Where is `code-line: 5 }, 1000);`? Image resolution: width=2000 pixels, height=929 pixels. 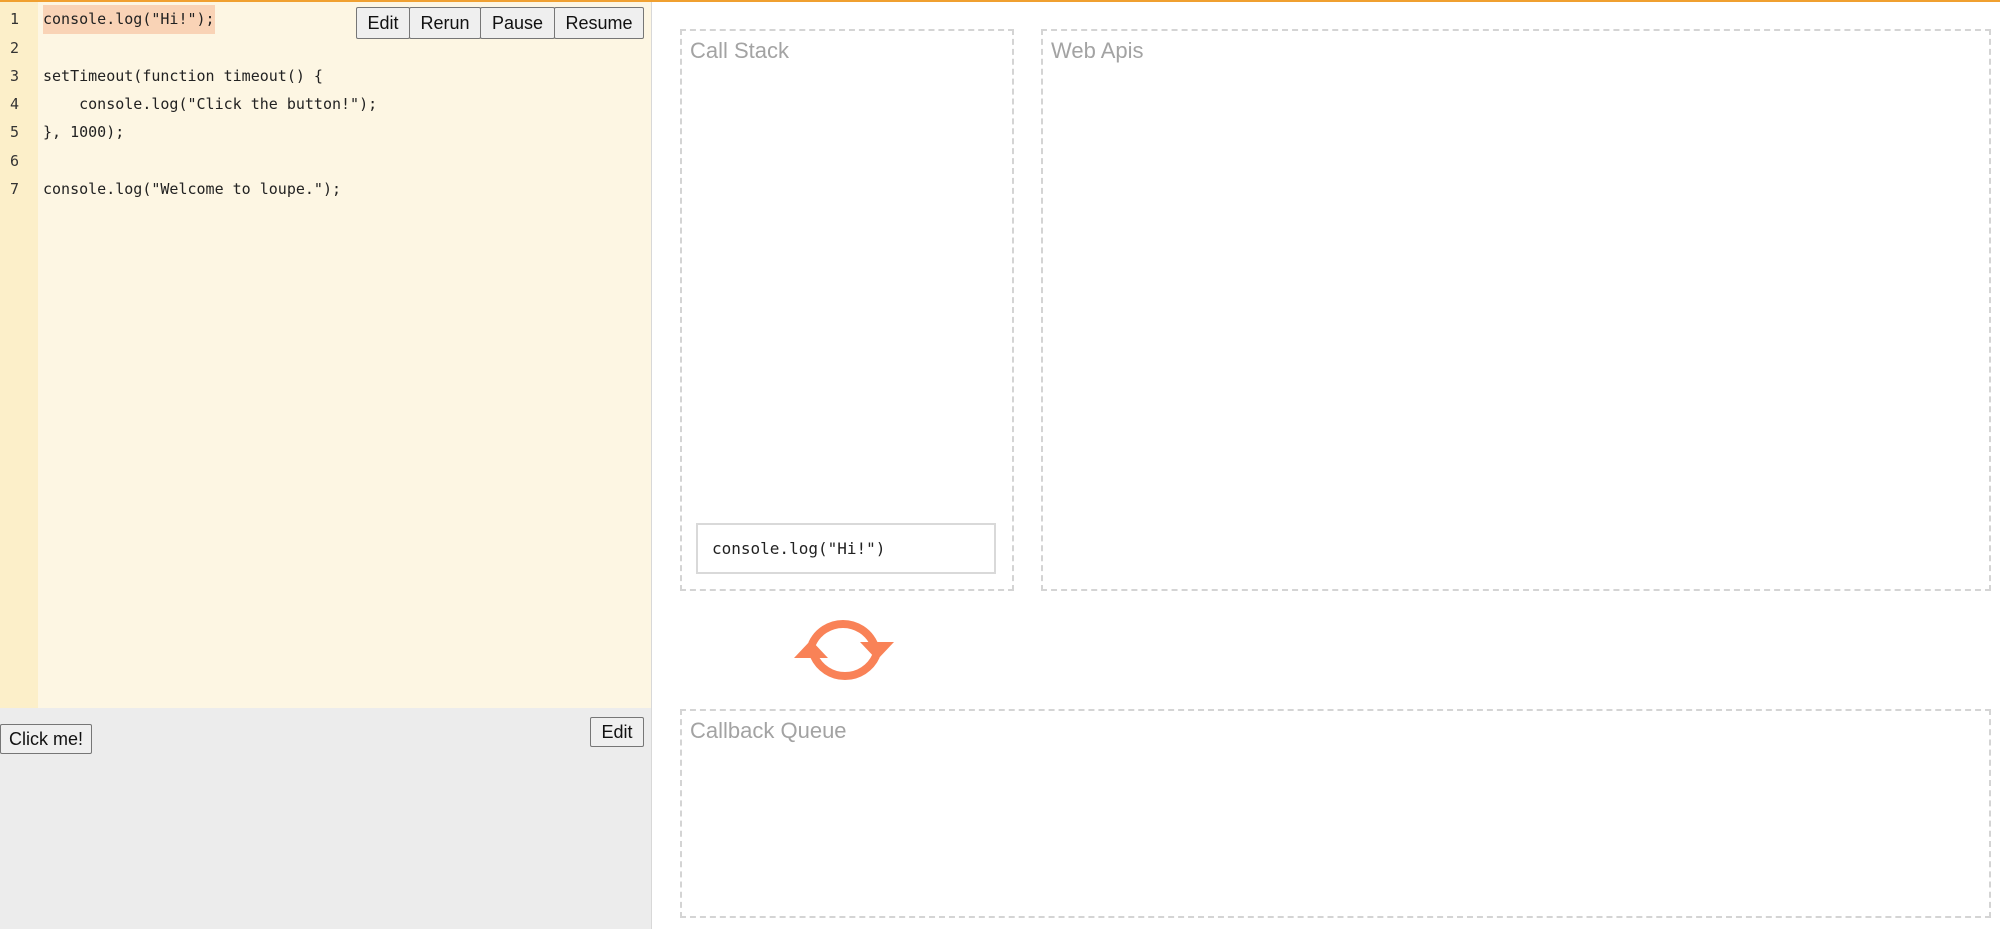
code-line: 5 }, 1000); is located at coordinates (325, 132).